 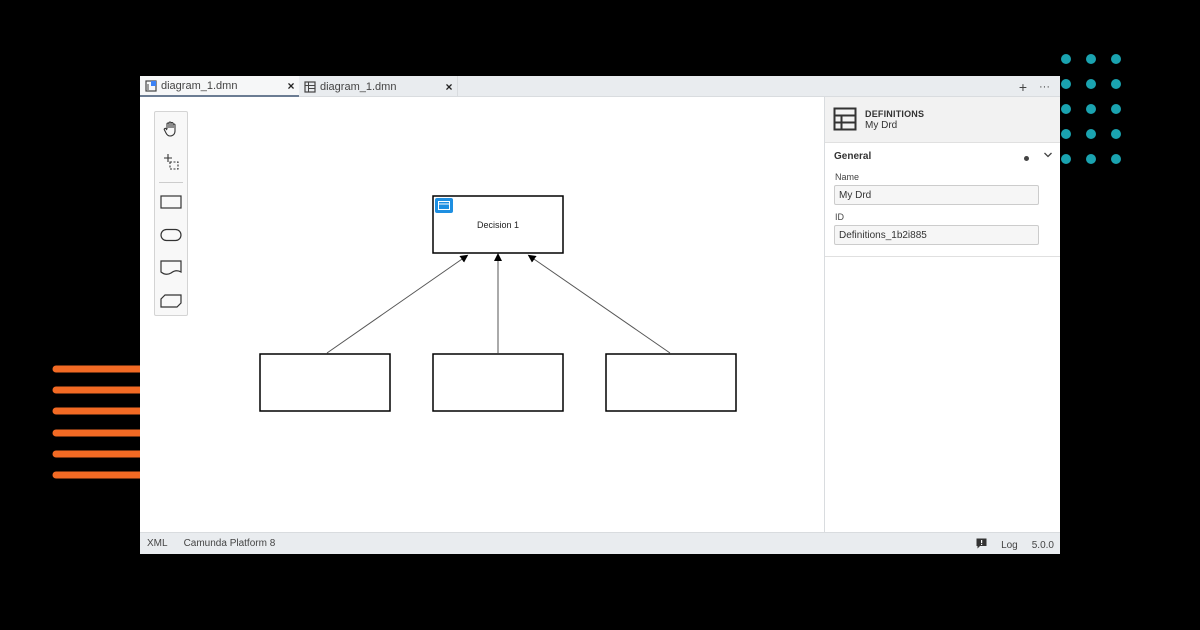 What do you see at coordinates (171, 182) in the screenshot?
I see `palette-divider` at bounding box center [171, 182].